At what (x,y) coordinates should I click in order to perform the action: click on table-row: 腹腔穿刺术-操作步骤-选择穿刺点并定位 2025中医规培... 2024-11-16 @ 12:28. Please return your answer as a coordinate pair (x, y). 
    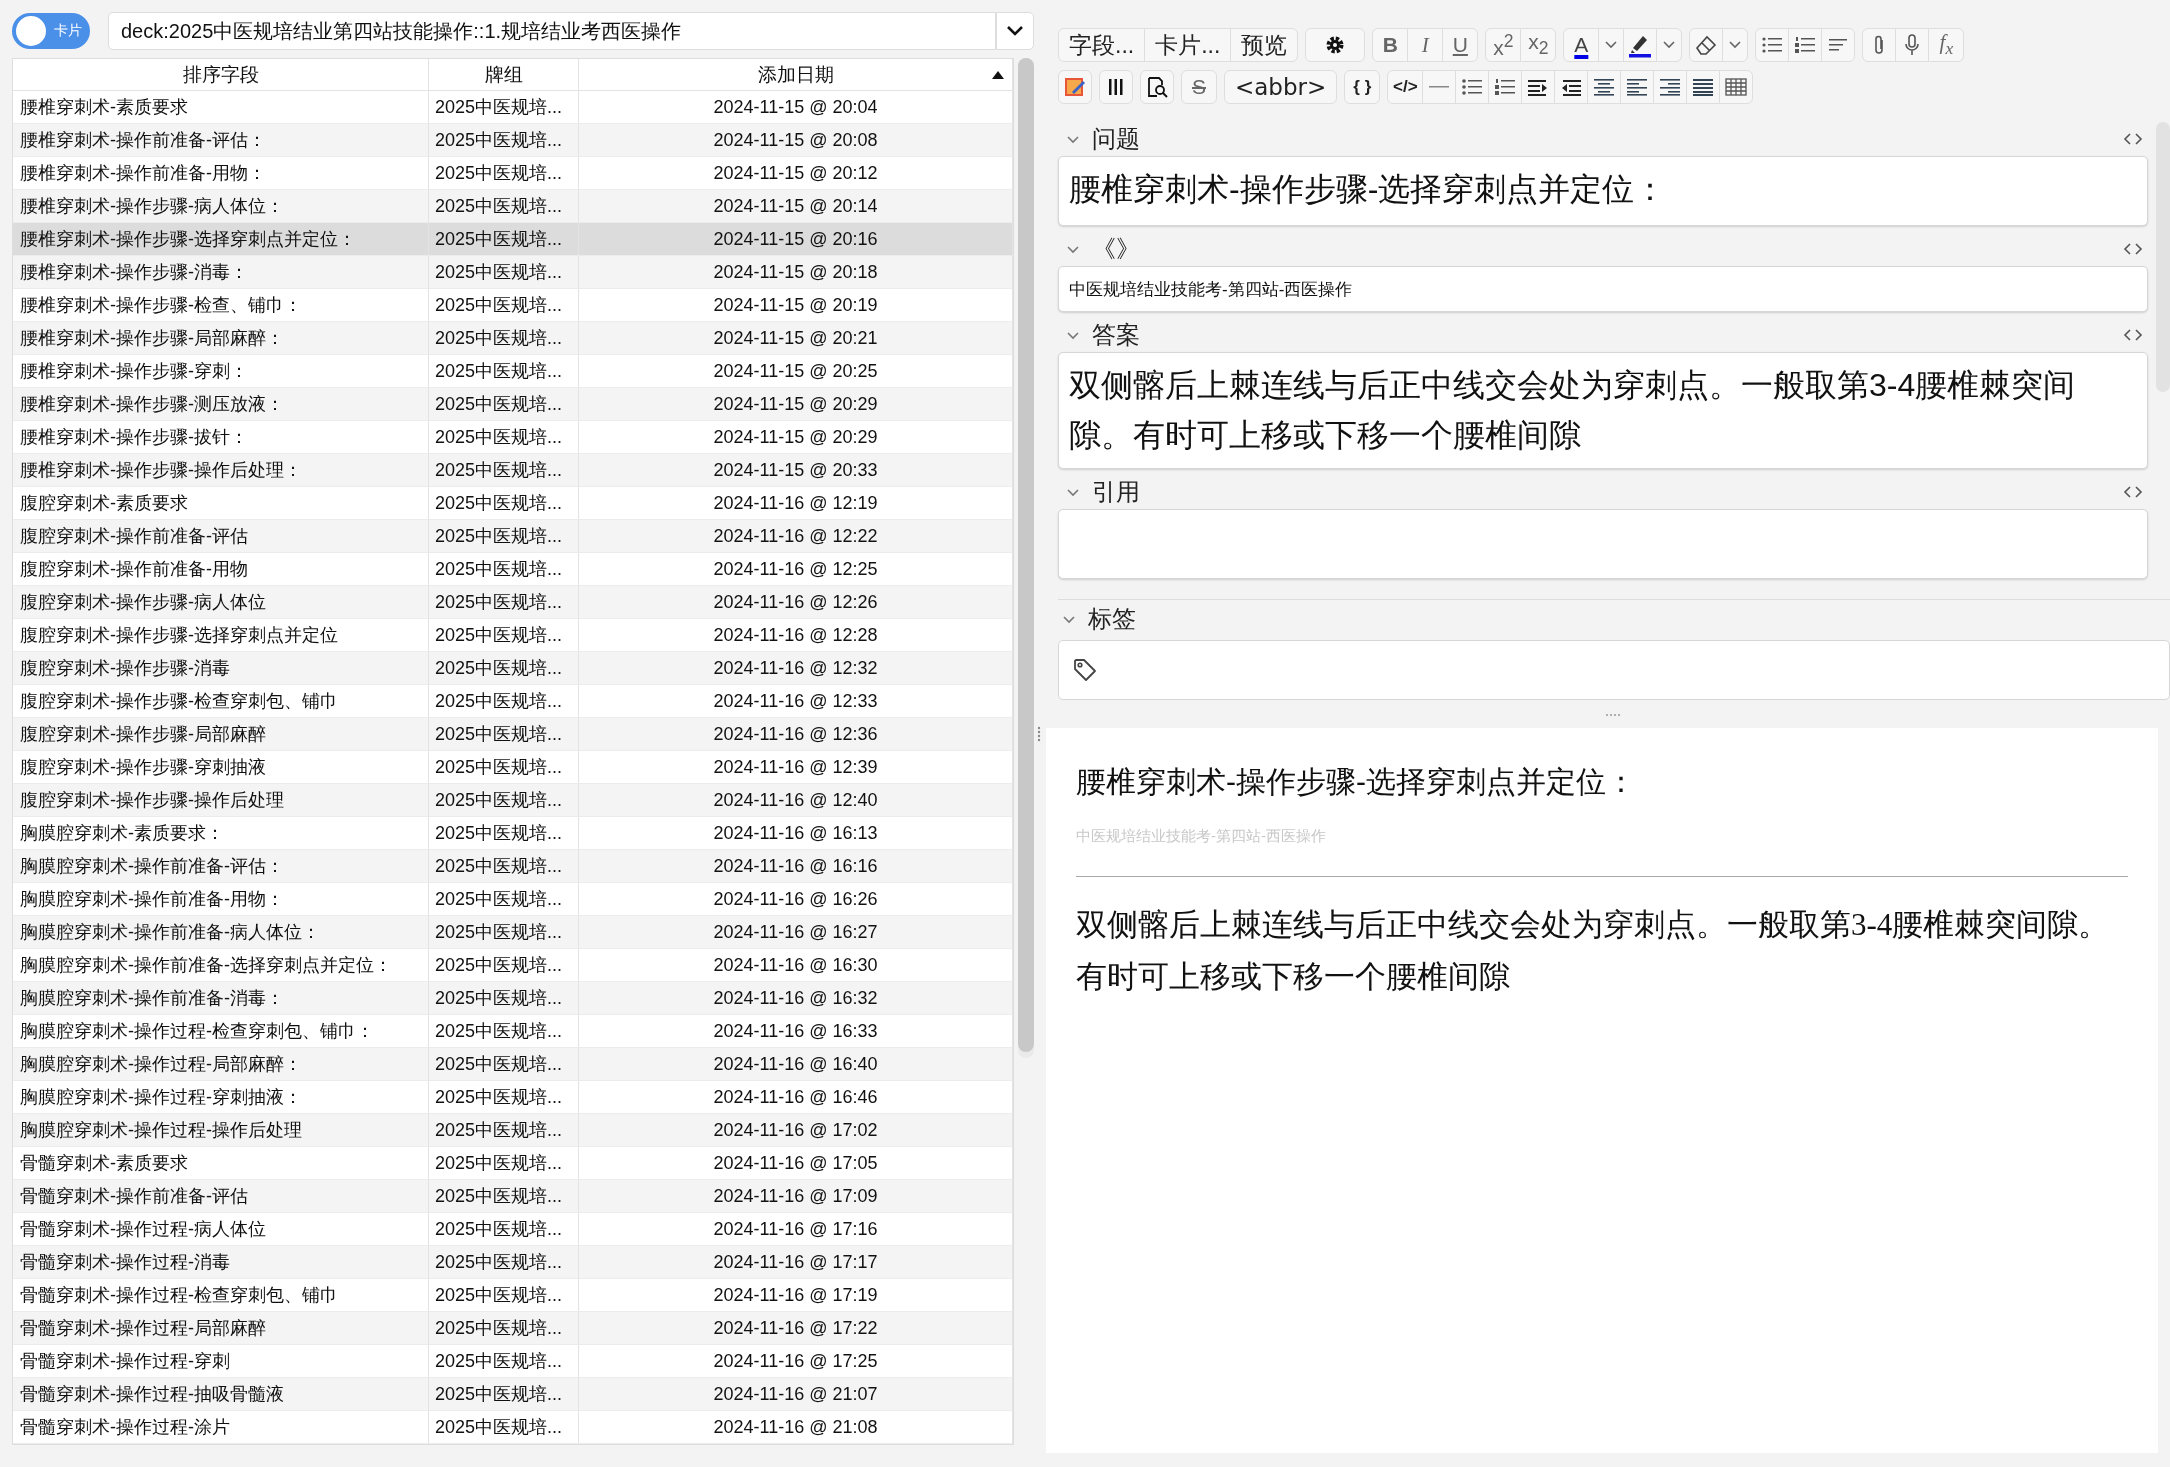
    Looking at the image, I should click on (513, 635).